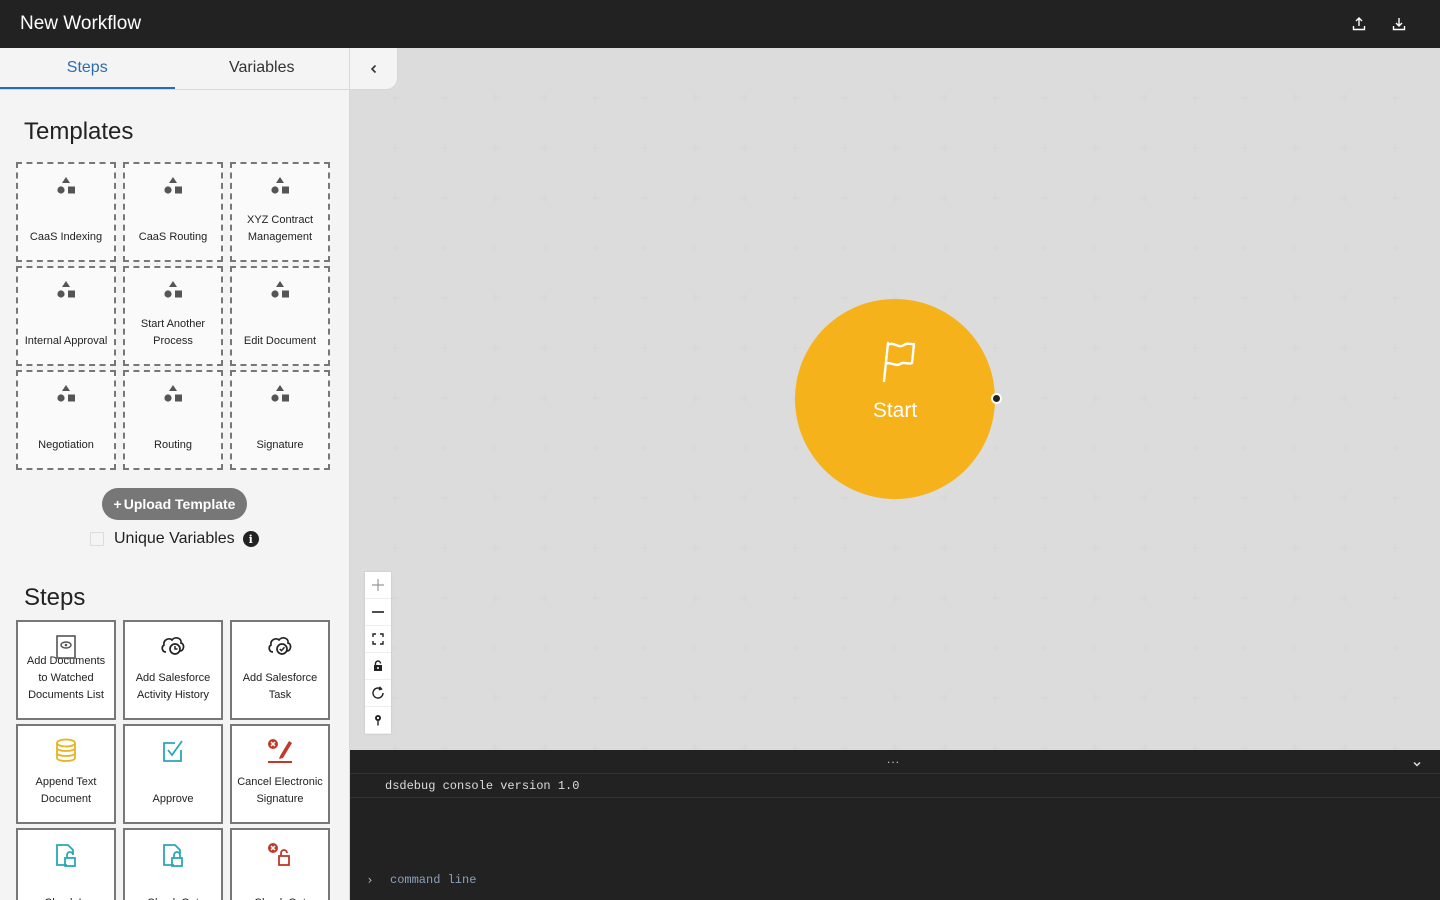 This screenshot has height=900, width=1440. I want to click on step-card: Check In, so click(66, 864).